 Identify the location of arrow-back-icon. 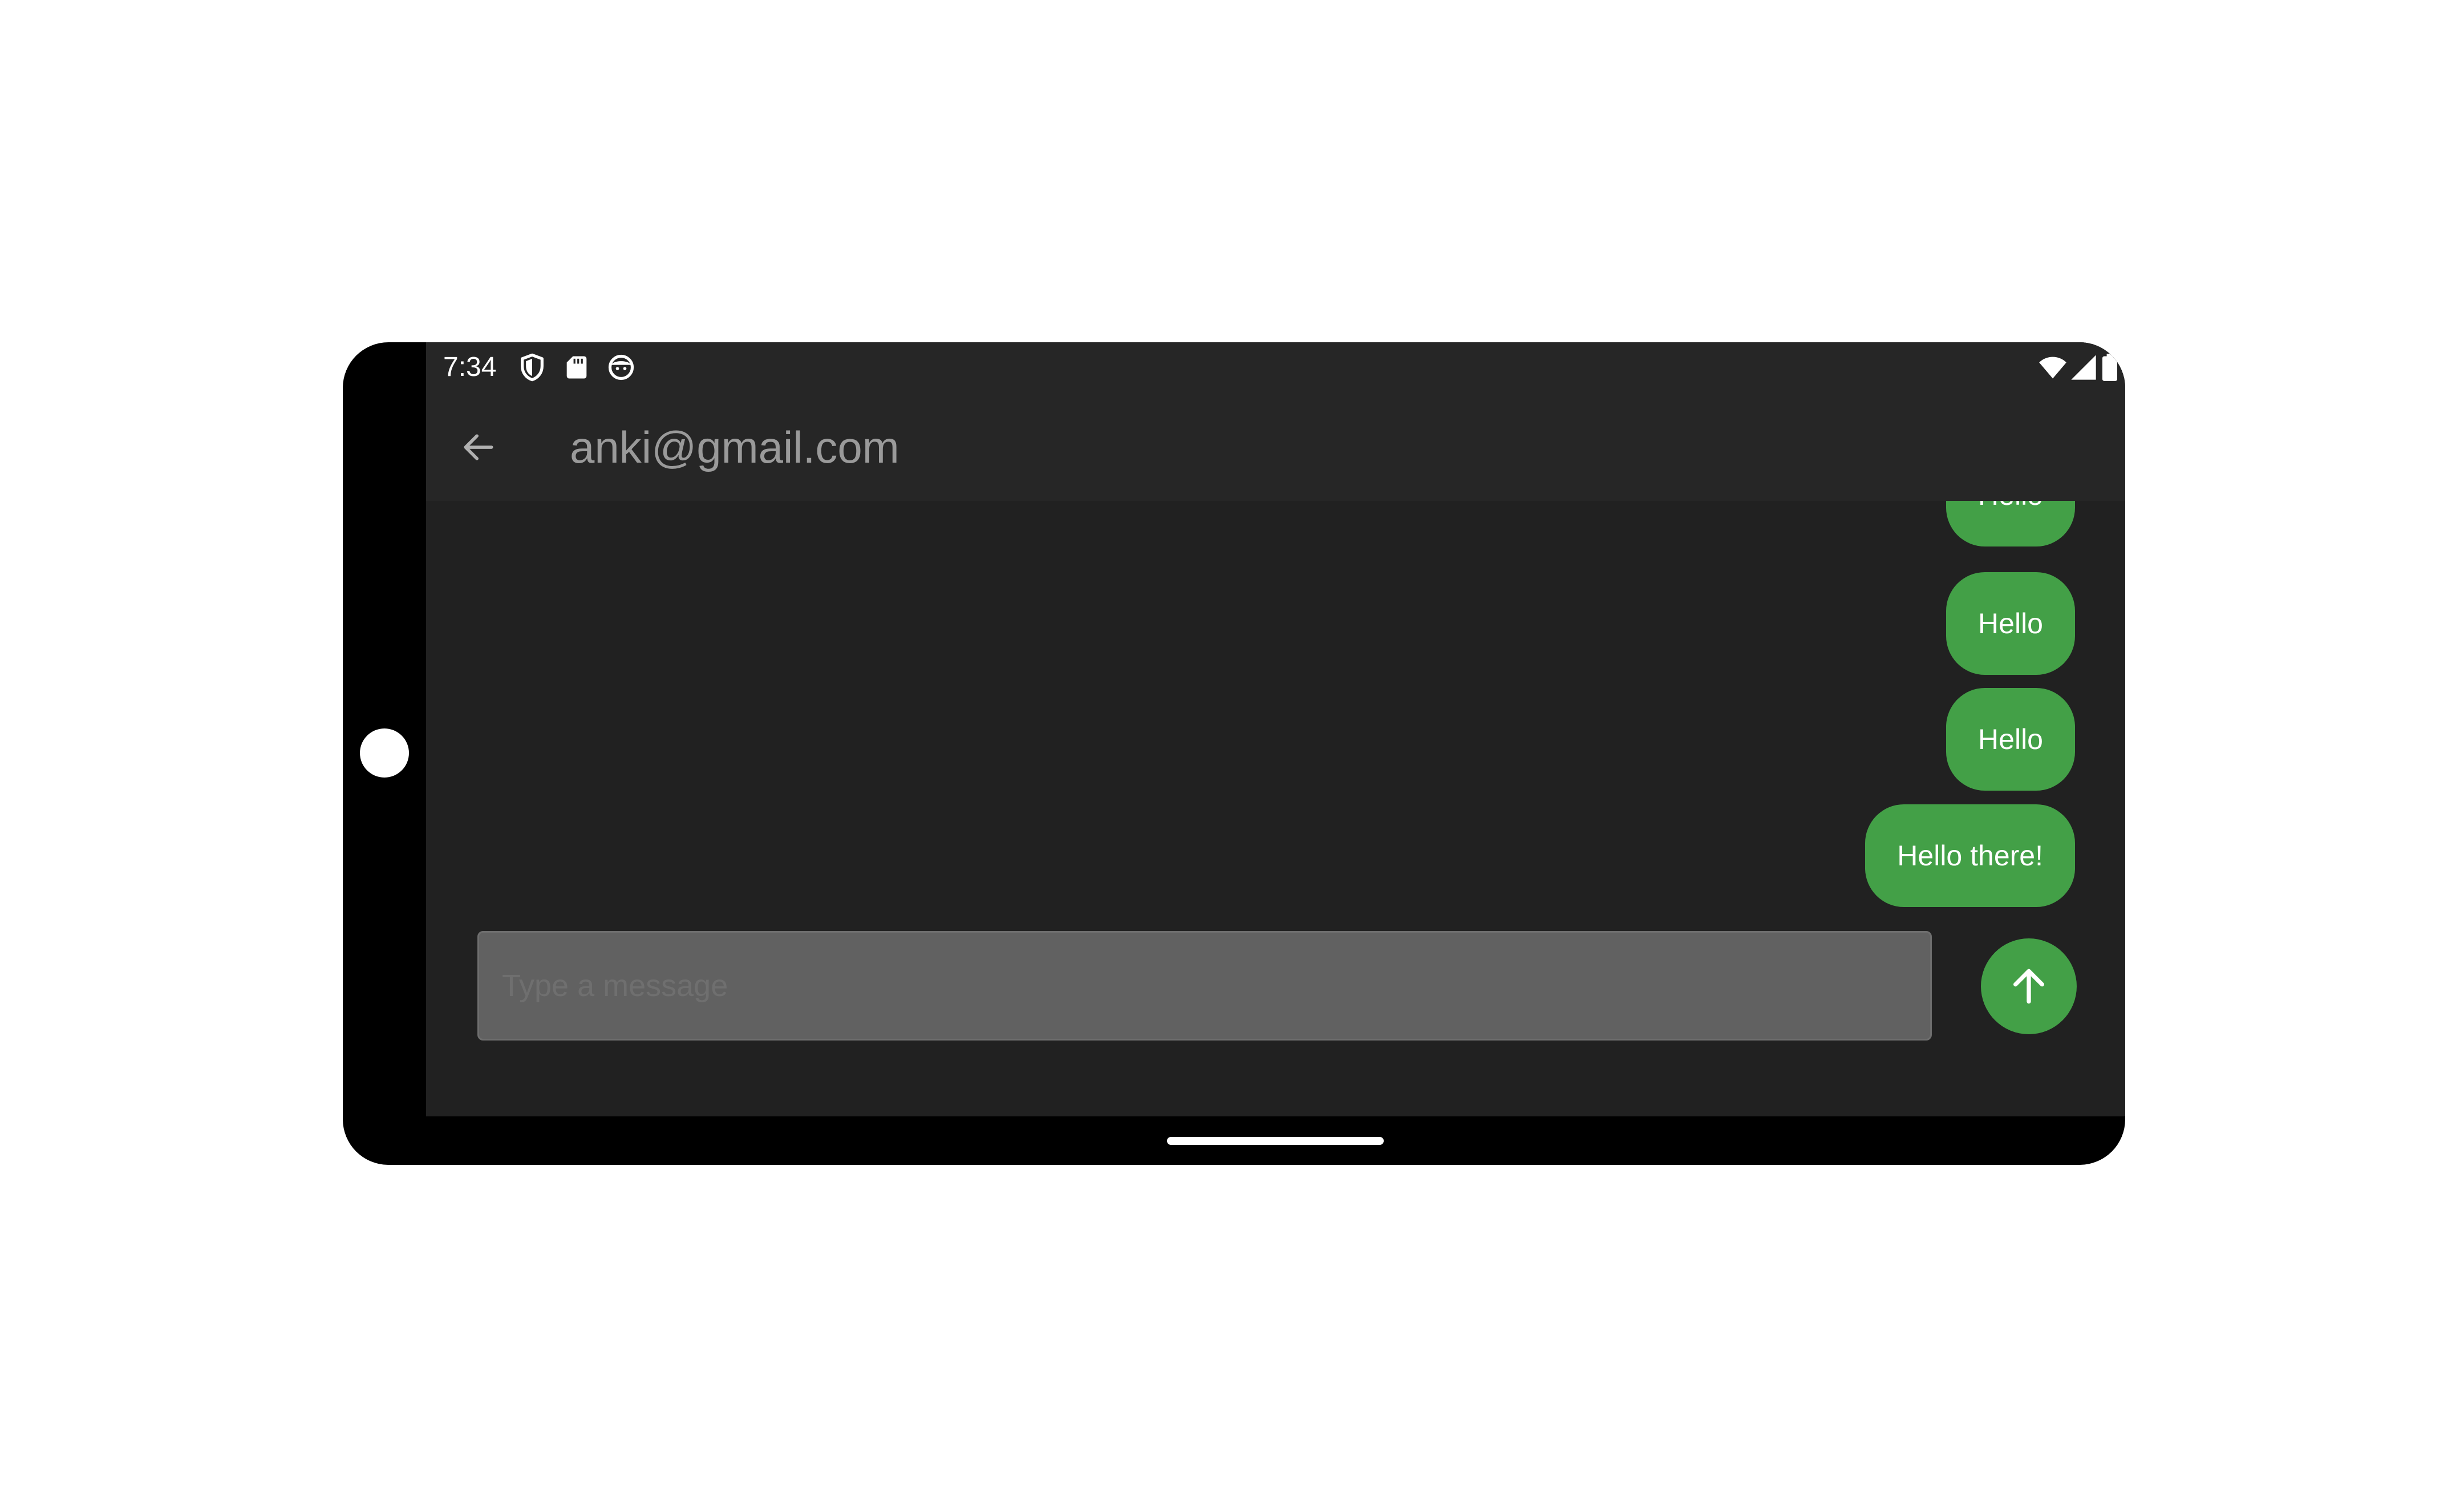
(479, 447).